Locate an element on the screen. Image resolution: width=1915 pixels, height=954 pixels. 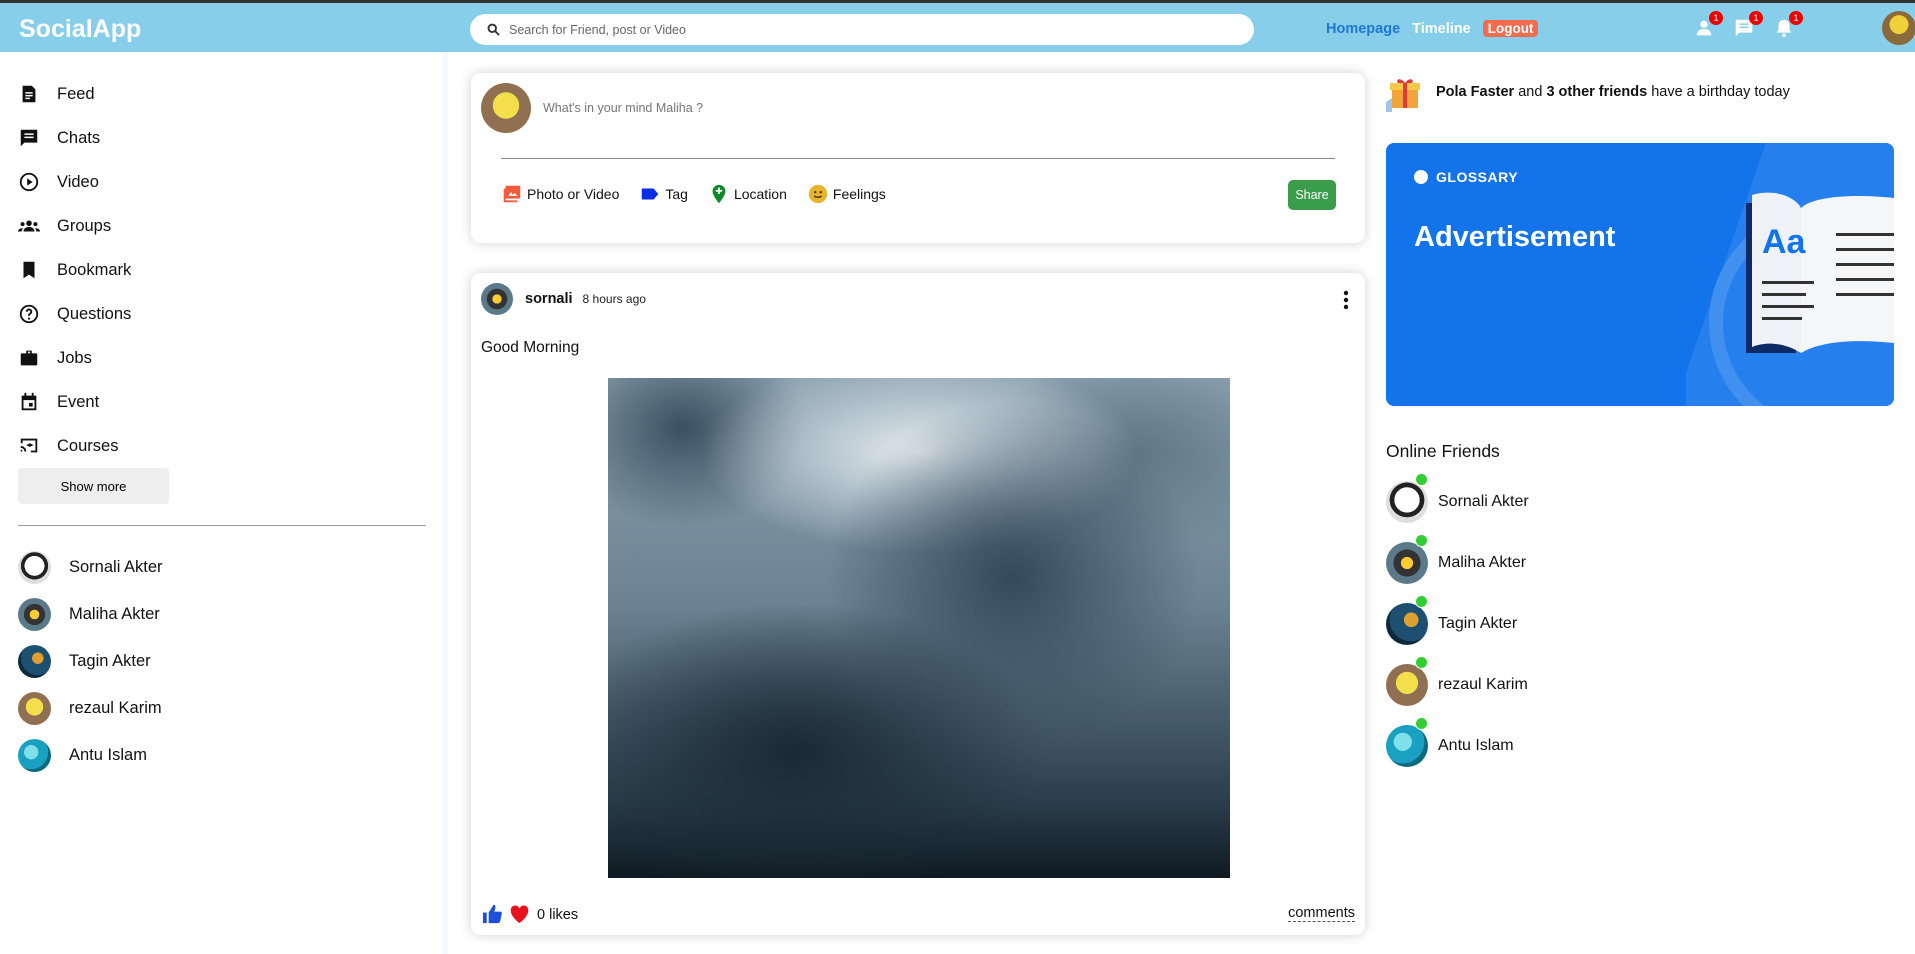
option-label: Tag is located at coordinates (676, 194).